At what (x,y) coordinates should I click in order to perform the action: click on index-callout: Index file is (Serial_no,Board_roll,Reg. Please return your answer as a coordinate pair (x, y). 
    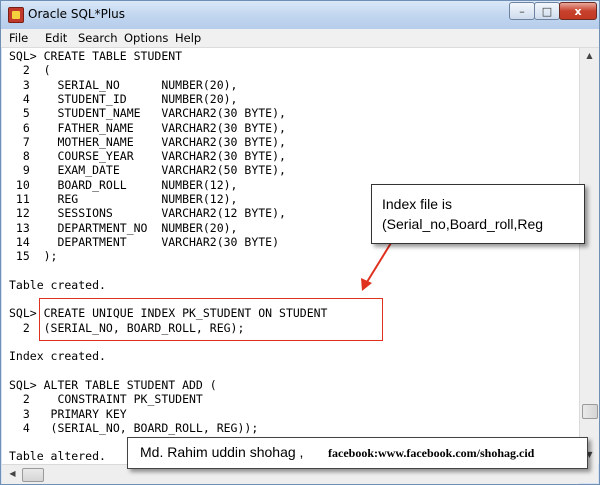
    Looking at the image, I should click on (478, 214).